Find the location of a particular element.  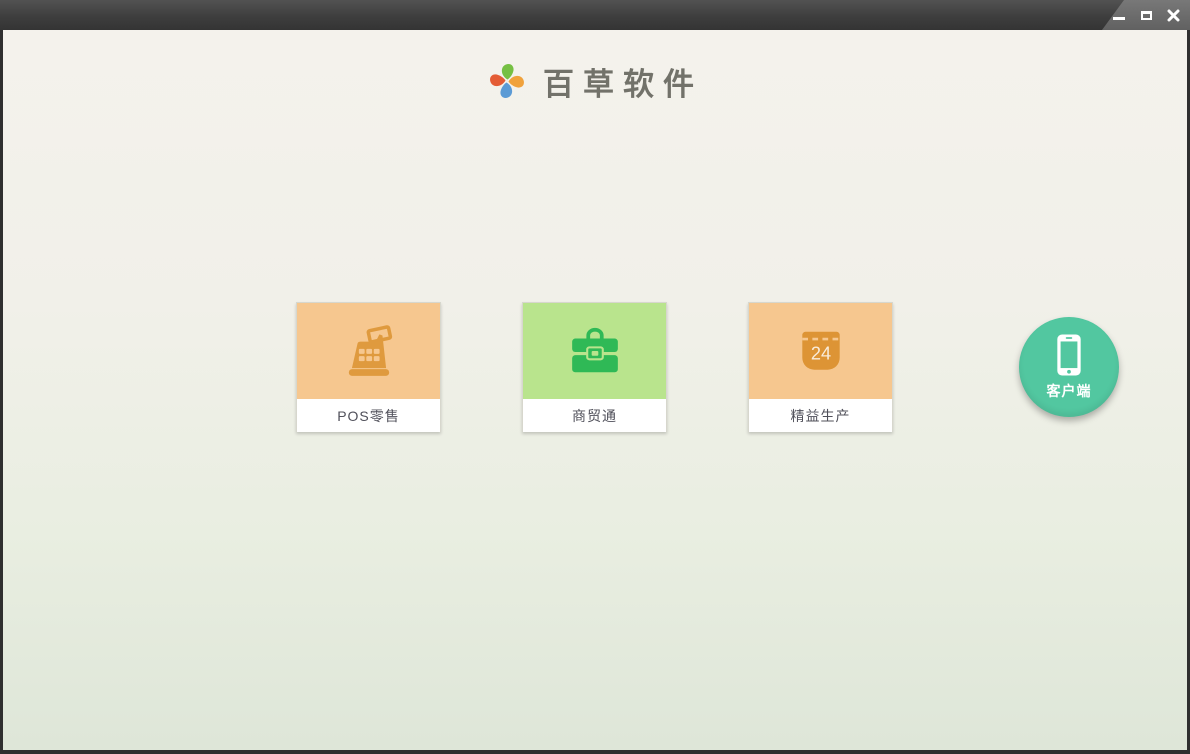

product-tile-pos: POS零售 is located at coordinates (368, 367).